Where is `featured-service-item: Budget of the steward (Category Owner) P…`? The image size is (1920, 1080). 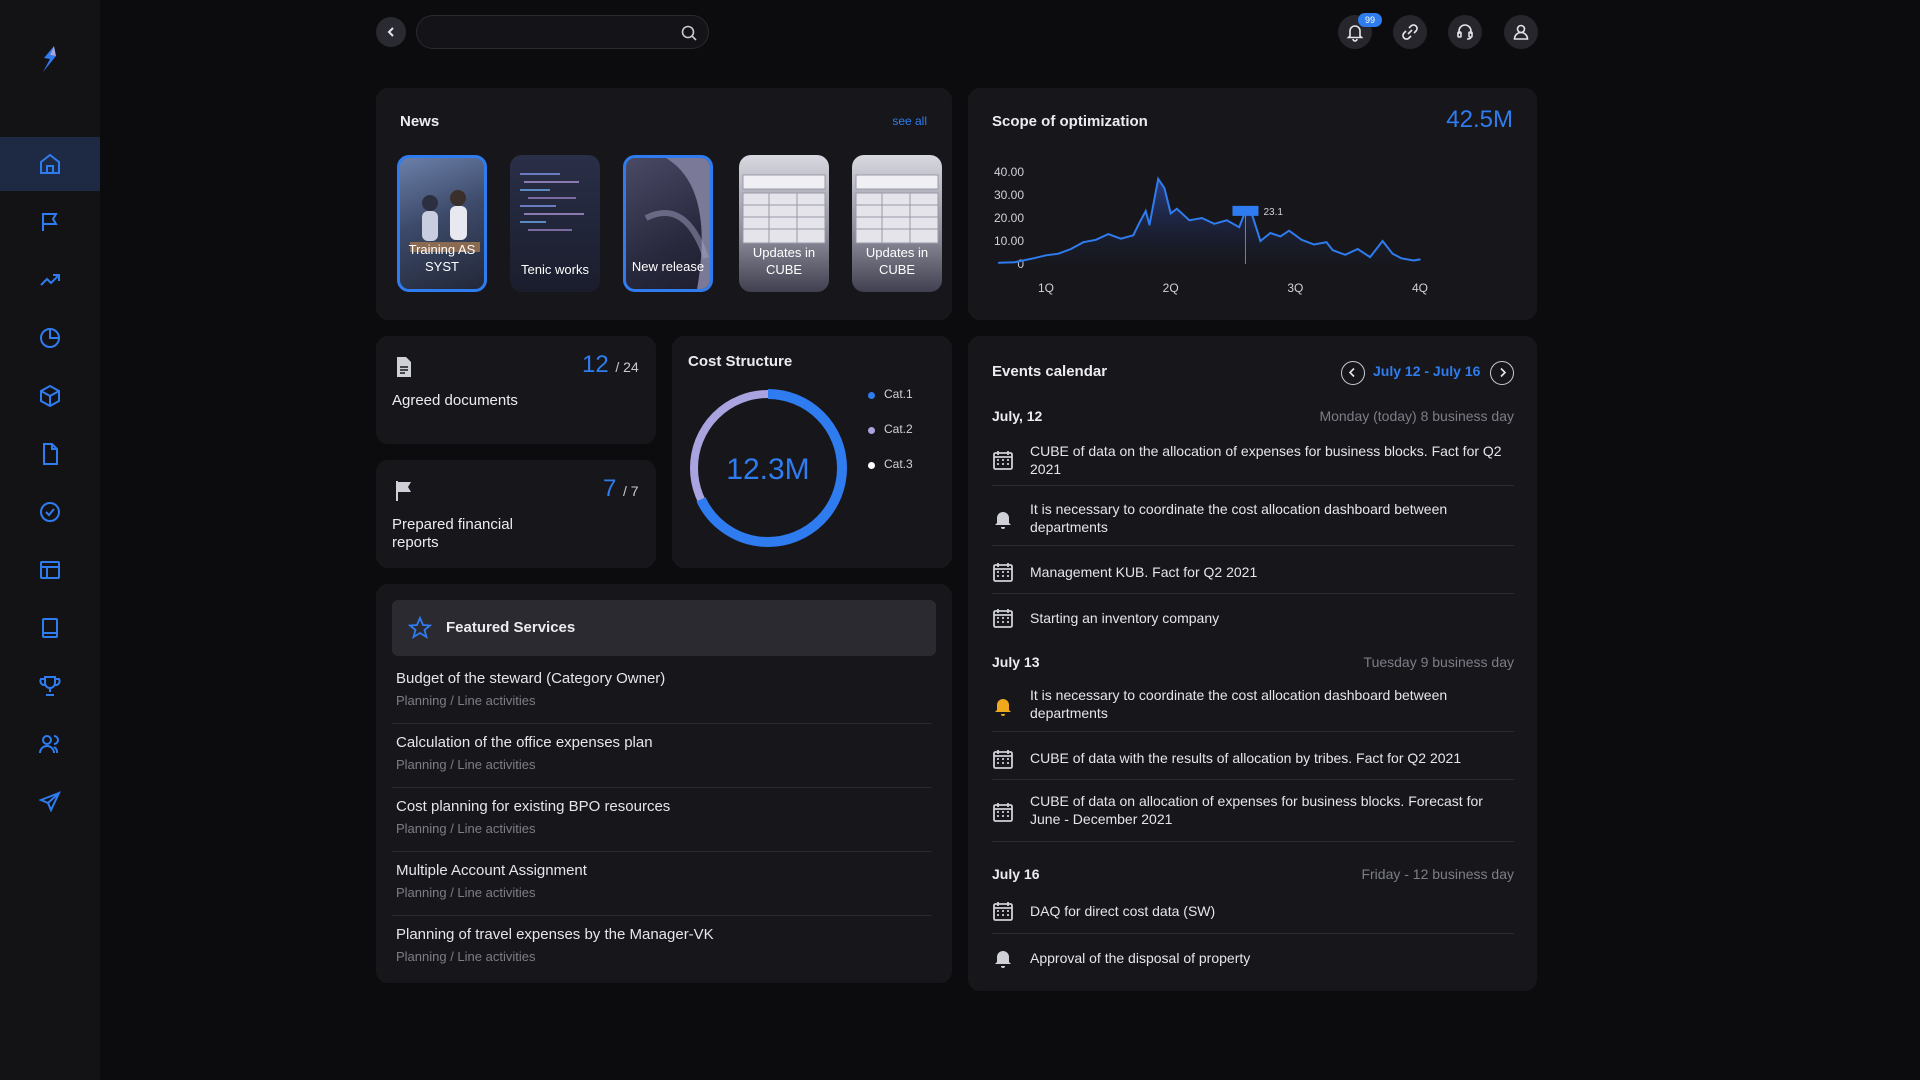
featured-service-item: Budget of the steward (Category Owner) P… is located at coordinates (662, 692).